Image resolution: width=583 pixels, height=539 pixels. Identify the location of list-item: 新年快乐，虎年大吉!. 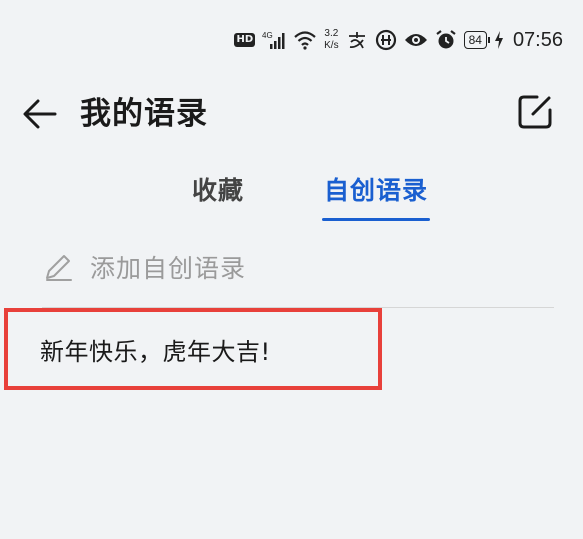
(193, 349).